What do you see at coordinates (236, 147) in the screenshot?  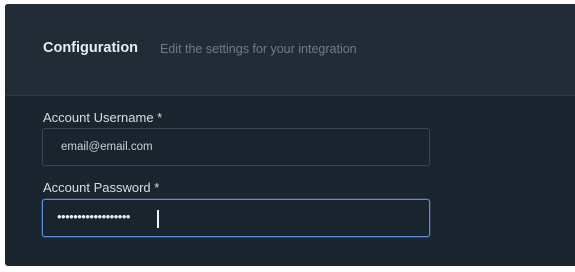 I see `username-input: email@email.com` at bounding box center [236, 147].